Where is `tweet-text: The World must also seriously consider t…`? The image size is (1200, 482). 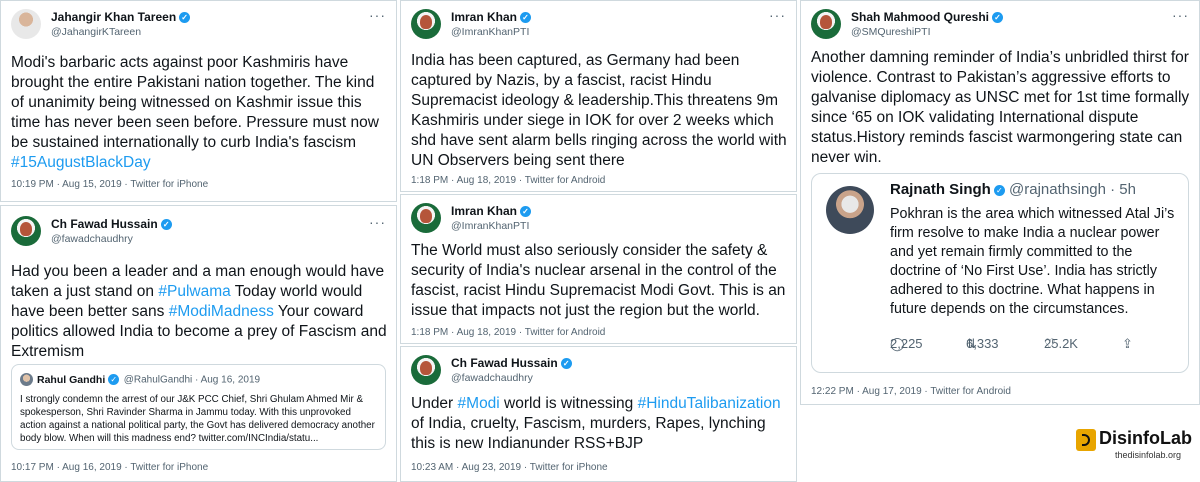
tweet-text: The World must also seriously consider t… is located at coordinates (598, 280).